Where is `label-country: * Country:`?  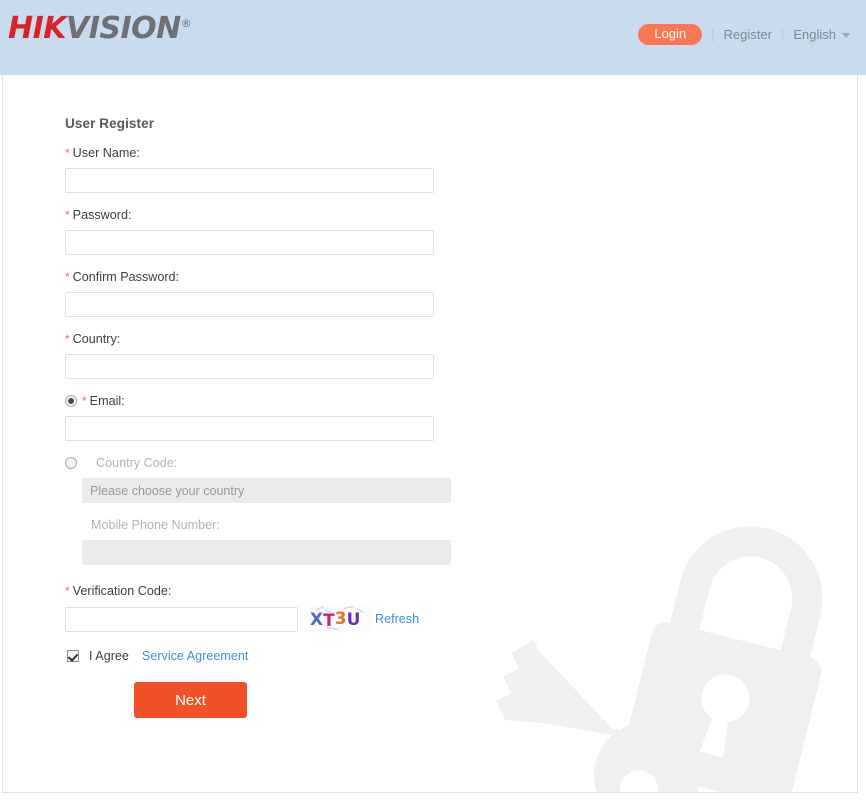
label-country: * Country: is located at coordinates (275, 338).